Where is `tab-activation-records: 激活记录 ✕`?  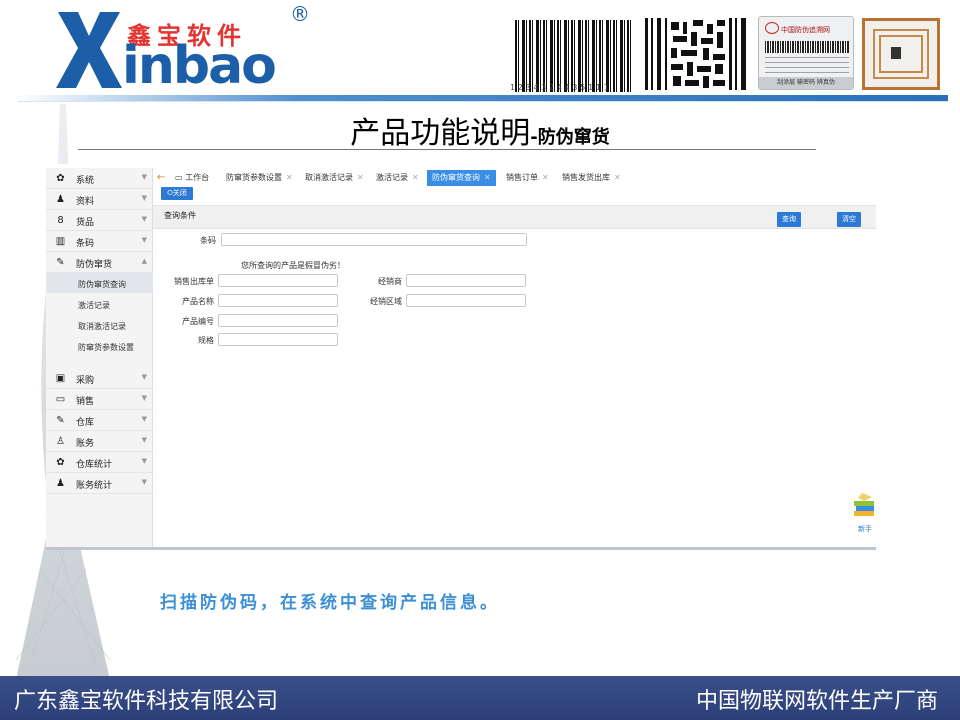
tab-activation-records: 激活记录 ✕ is located at coordinates (397, 178).